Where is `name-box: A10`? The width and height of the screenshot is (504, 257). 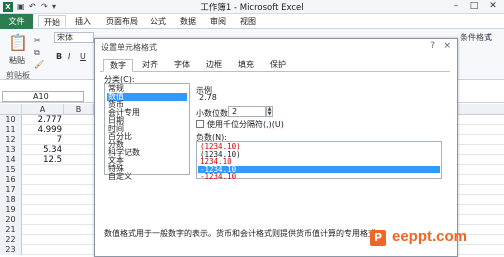 name-box: A10 is located at coordinates (43, 96).